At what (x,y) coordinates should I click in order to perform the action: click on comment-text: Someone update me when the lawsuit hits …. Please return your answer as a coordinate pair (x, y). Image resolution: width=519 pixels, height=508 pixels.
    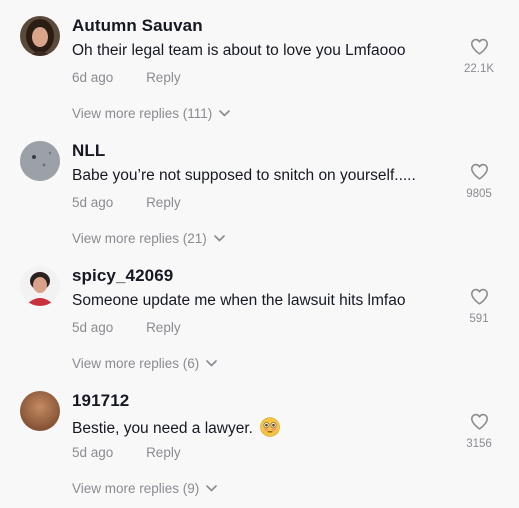
    Looking at the image, I should click on (238, 301).